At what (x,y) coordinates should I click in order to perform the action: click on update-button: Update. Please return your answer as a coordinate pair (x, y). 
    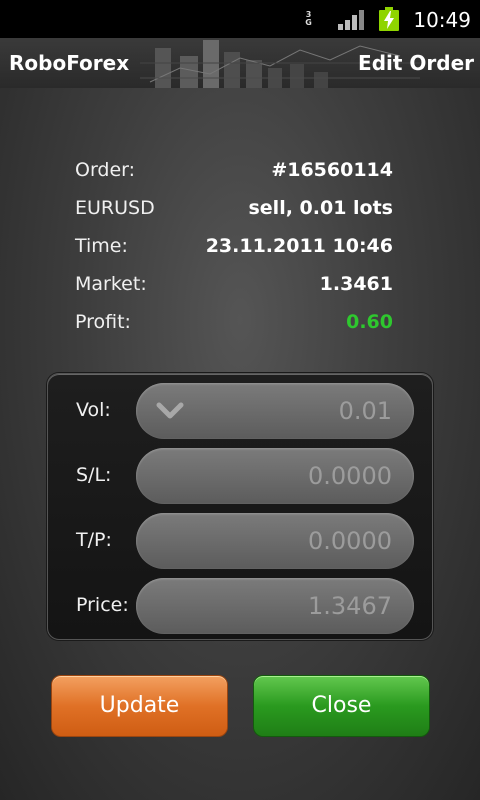
    Looking at the image, I should click on (139, 706).